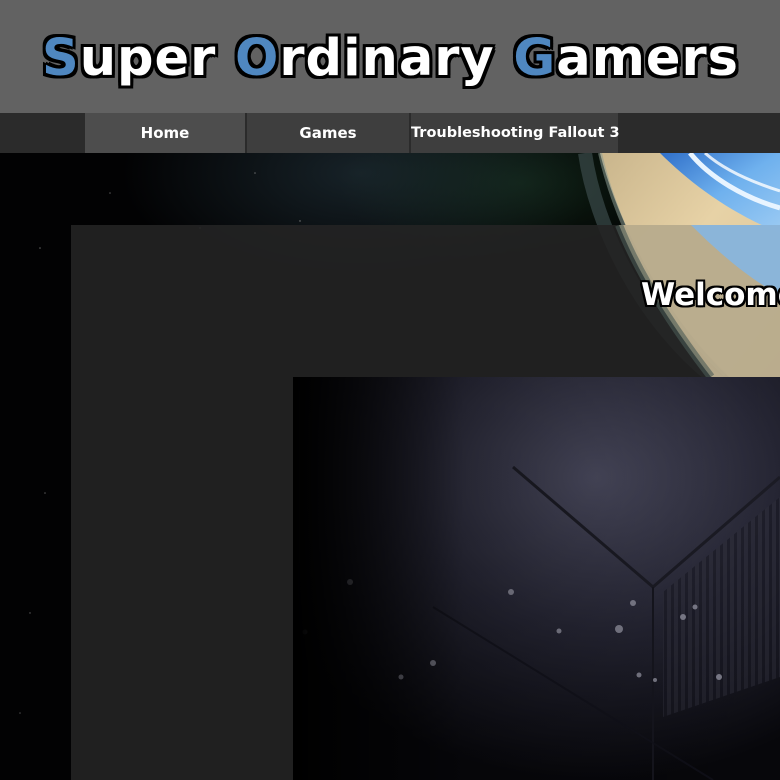 This screenshot has width=780, height=780. What do you see at coordinates (165, 133) in the screenshot?
I see `nav-item-home: Home` at bounding box center [165, 133].